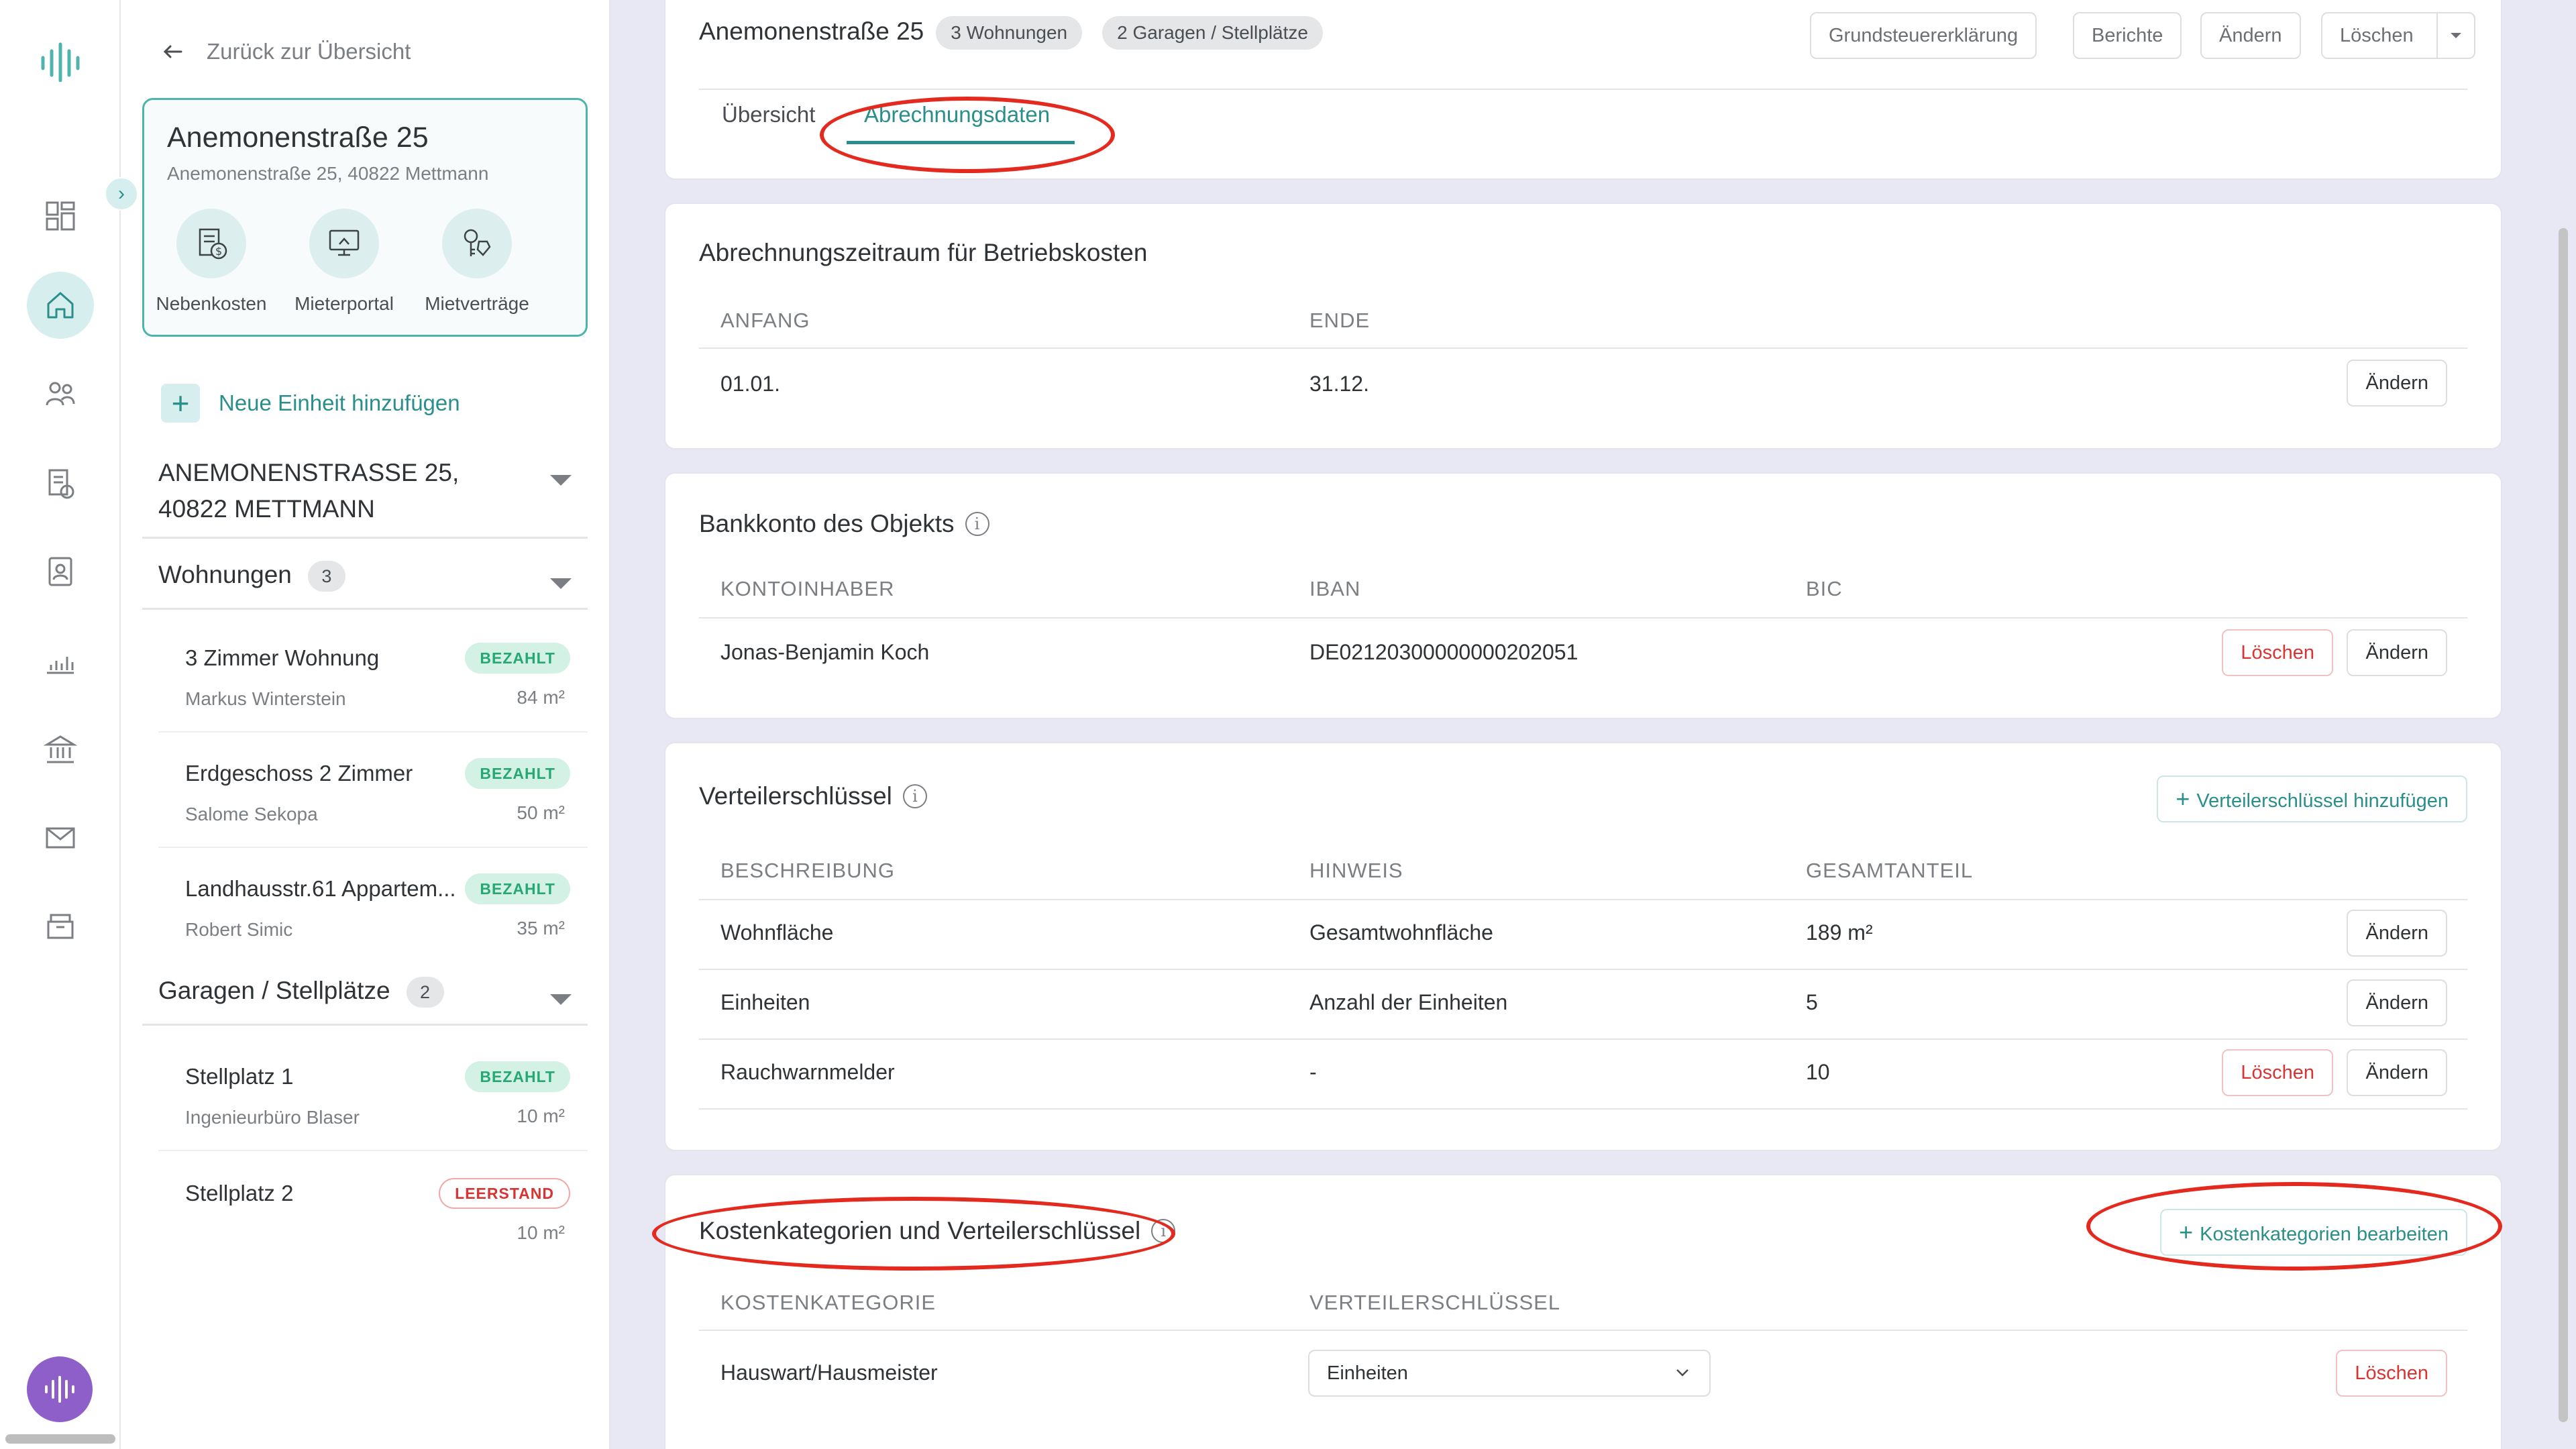  I want to click on delete-property-button: Löschen, so click(2398, 35).